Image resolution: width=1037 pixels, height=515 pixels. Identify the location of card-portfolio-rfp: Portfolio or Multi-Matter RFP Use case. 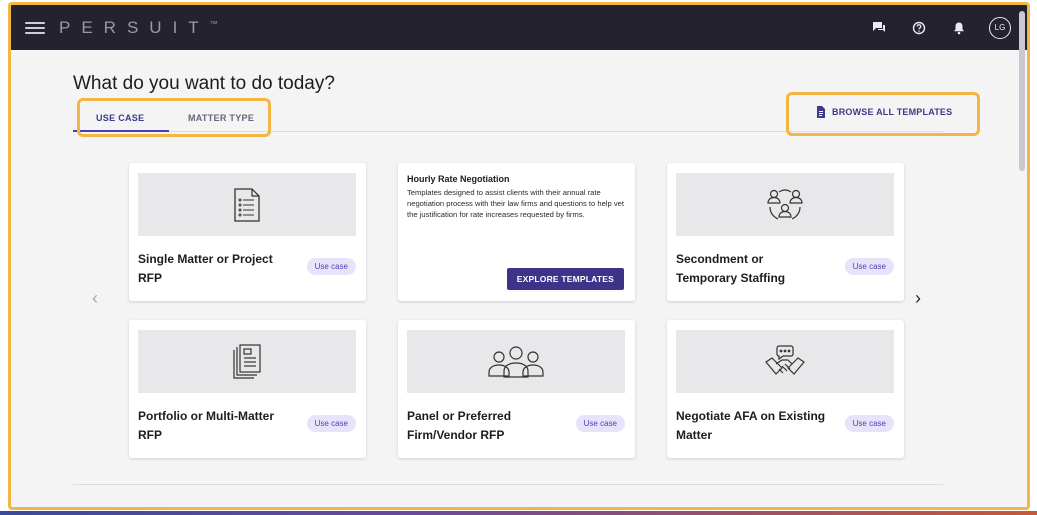
(247, 389).